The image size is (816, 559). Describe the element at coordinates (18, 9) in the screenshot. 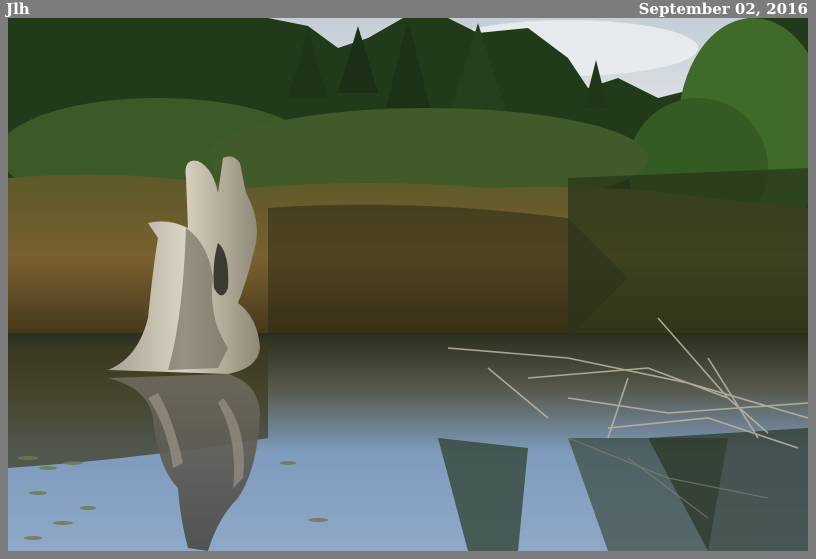

I see `photographer-initials: Jlh` at that location.